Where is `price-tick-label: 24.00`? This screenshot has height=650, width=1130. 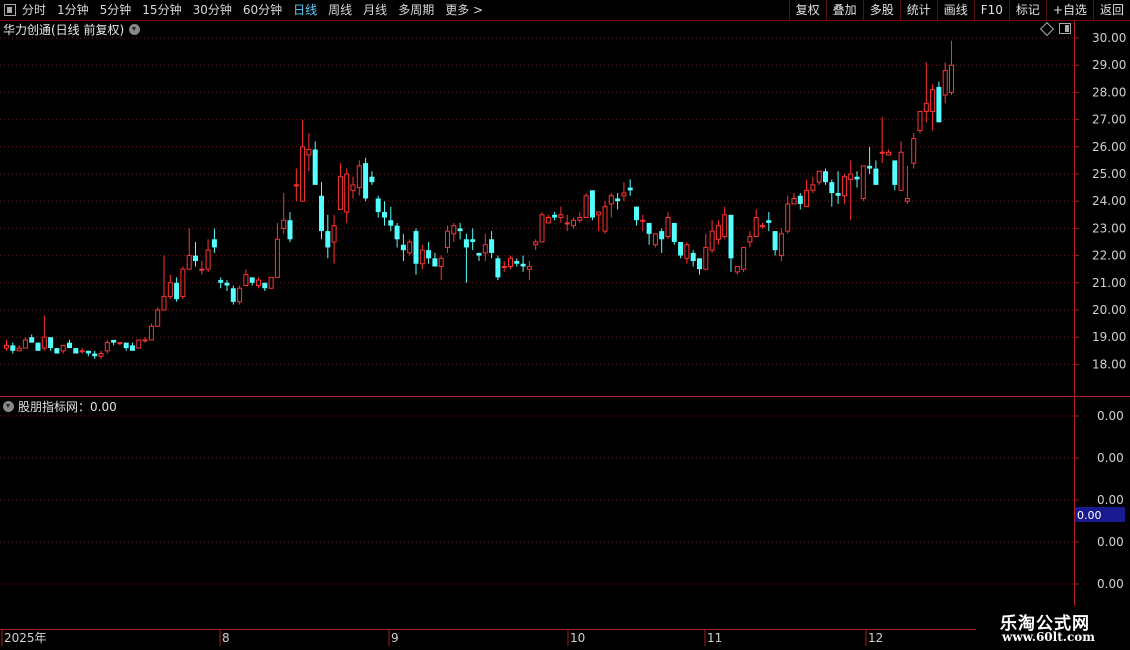
price-tick-label: 24.00 is located at coordinates (1109, 201).